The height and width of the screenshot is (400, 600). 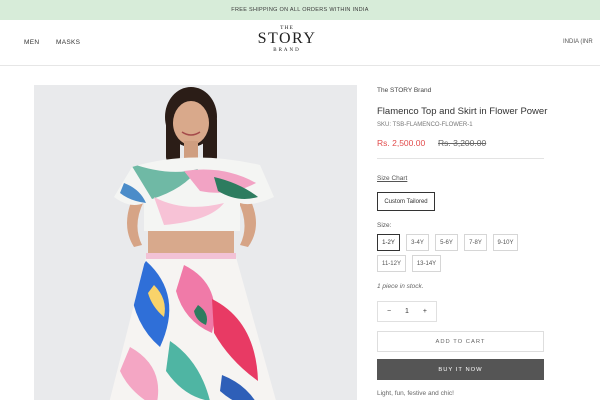 I want to click on quantity-stepper: − 1 +, so click(x=407, y=311).